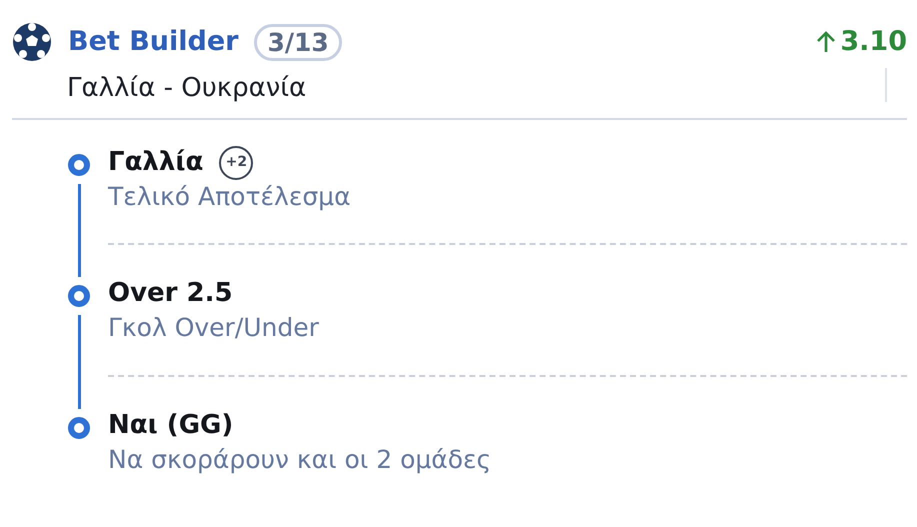  I want to click on market-name: Να σκοράρουν και οι 2 ομάδες, so click(300, 460).